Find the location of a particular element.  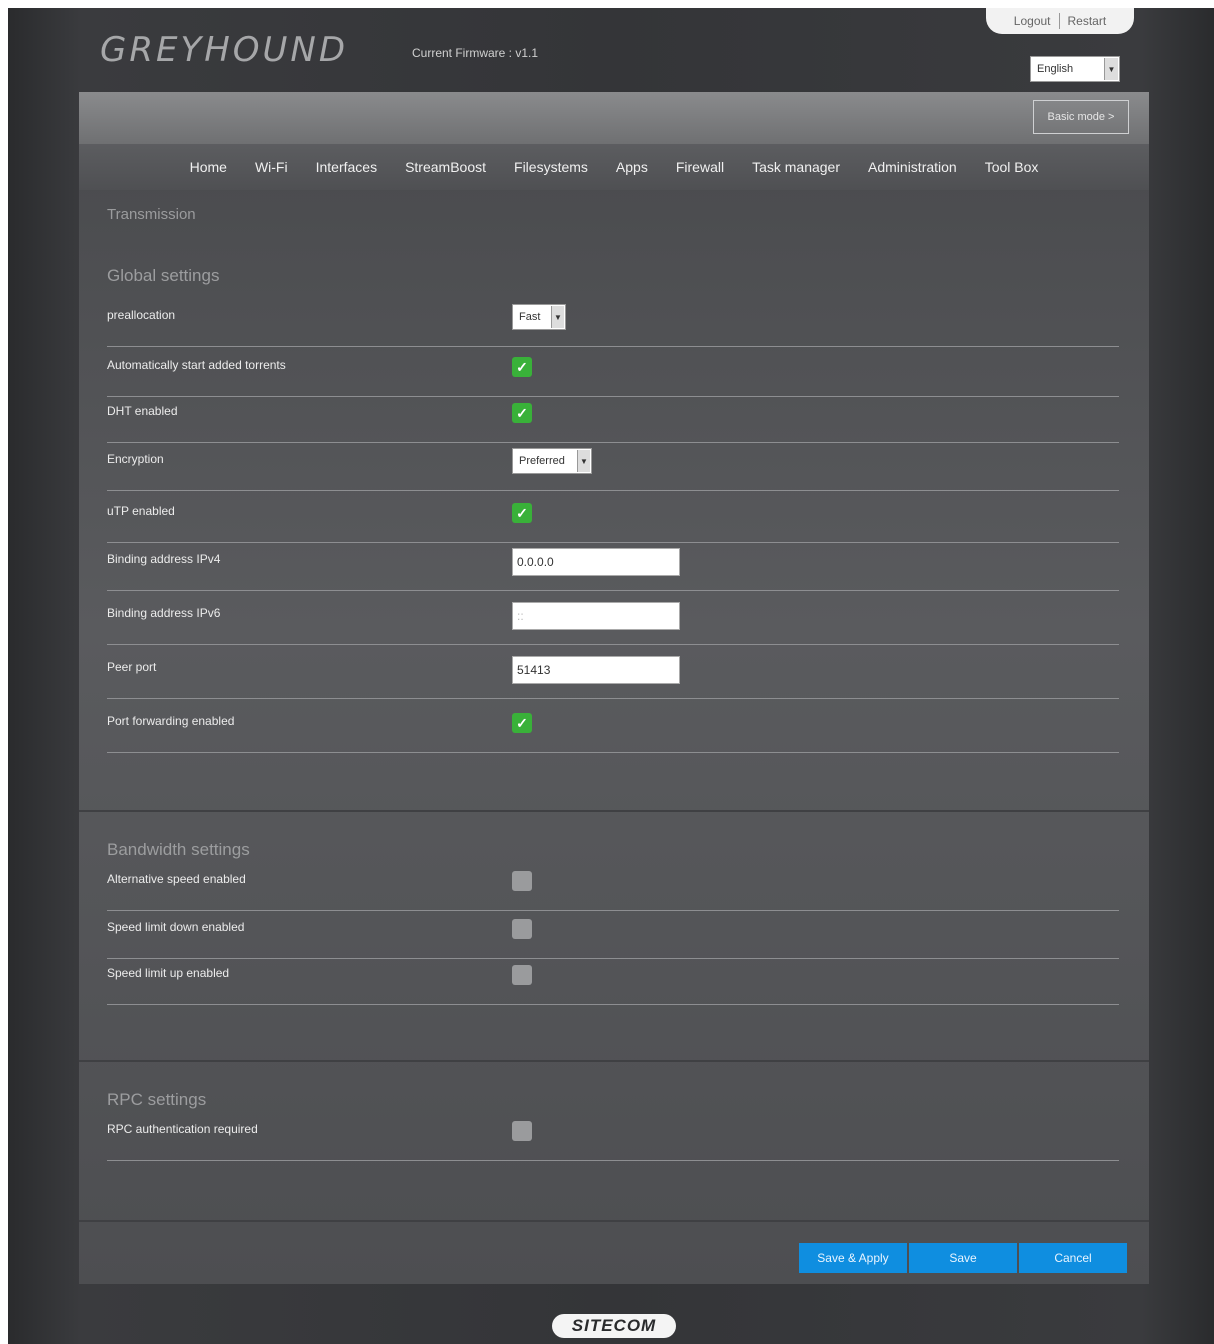

encryption-select: Preferred ▼ is located at coordinates (552, 461).